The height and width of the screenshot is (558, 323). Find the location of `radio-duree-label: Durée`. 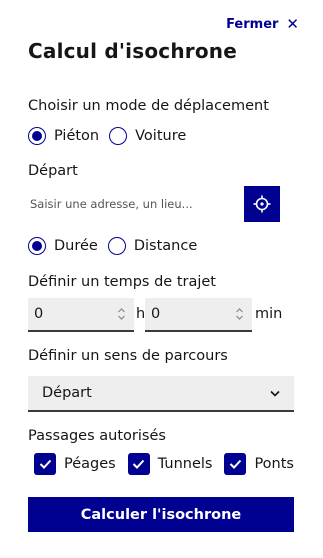

radio-duree-label: Durée is located at coordinates (76, 246).